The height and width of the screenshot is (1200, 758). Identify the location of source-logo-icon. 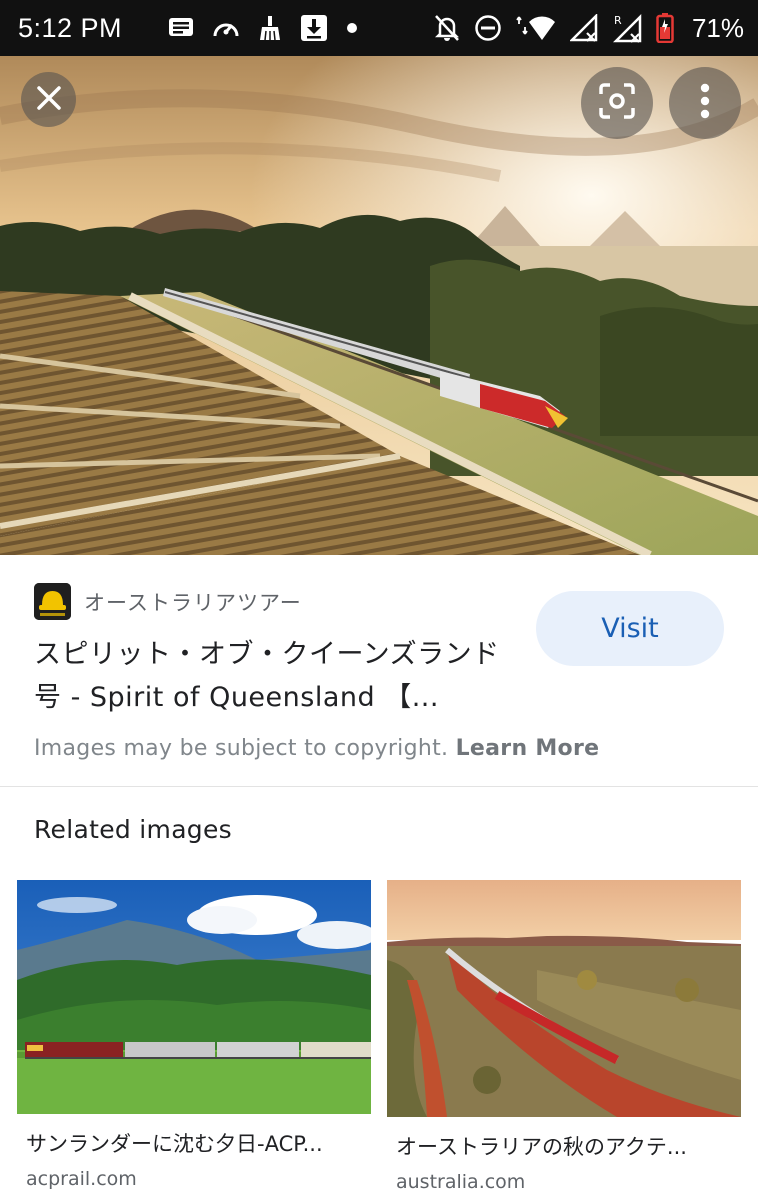
(52, 601).